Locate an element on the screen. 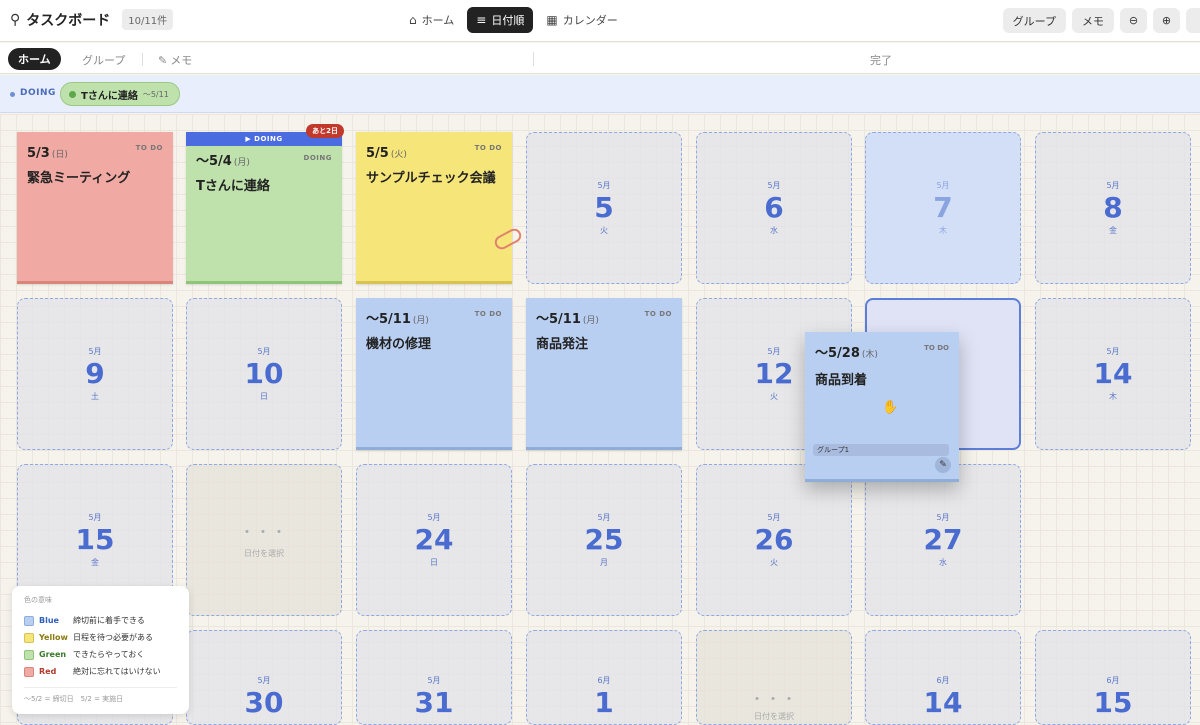 The width and height of the screenshot is (1200, 725). slot-day: 6 is located at coordinates (774, 207).